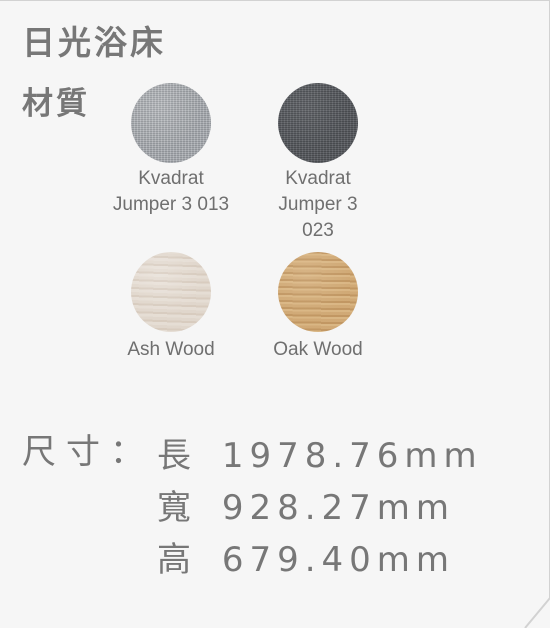 This screenshot has height=628, width=550. I want to click on swatch-charcoal-fabric, so click(318, 123).